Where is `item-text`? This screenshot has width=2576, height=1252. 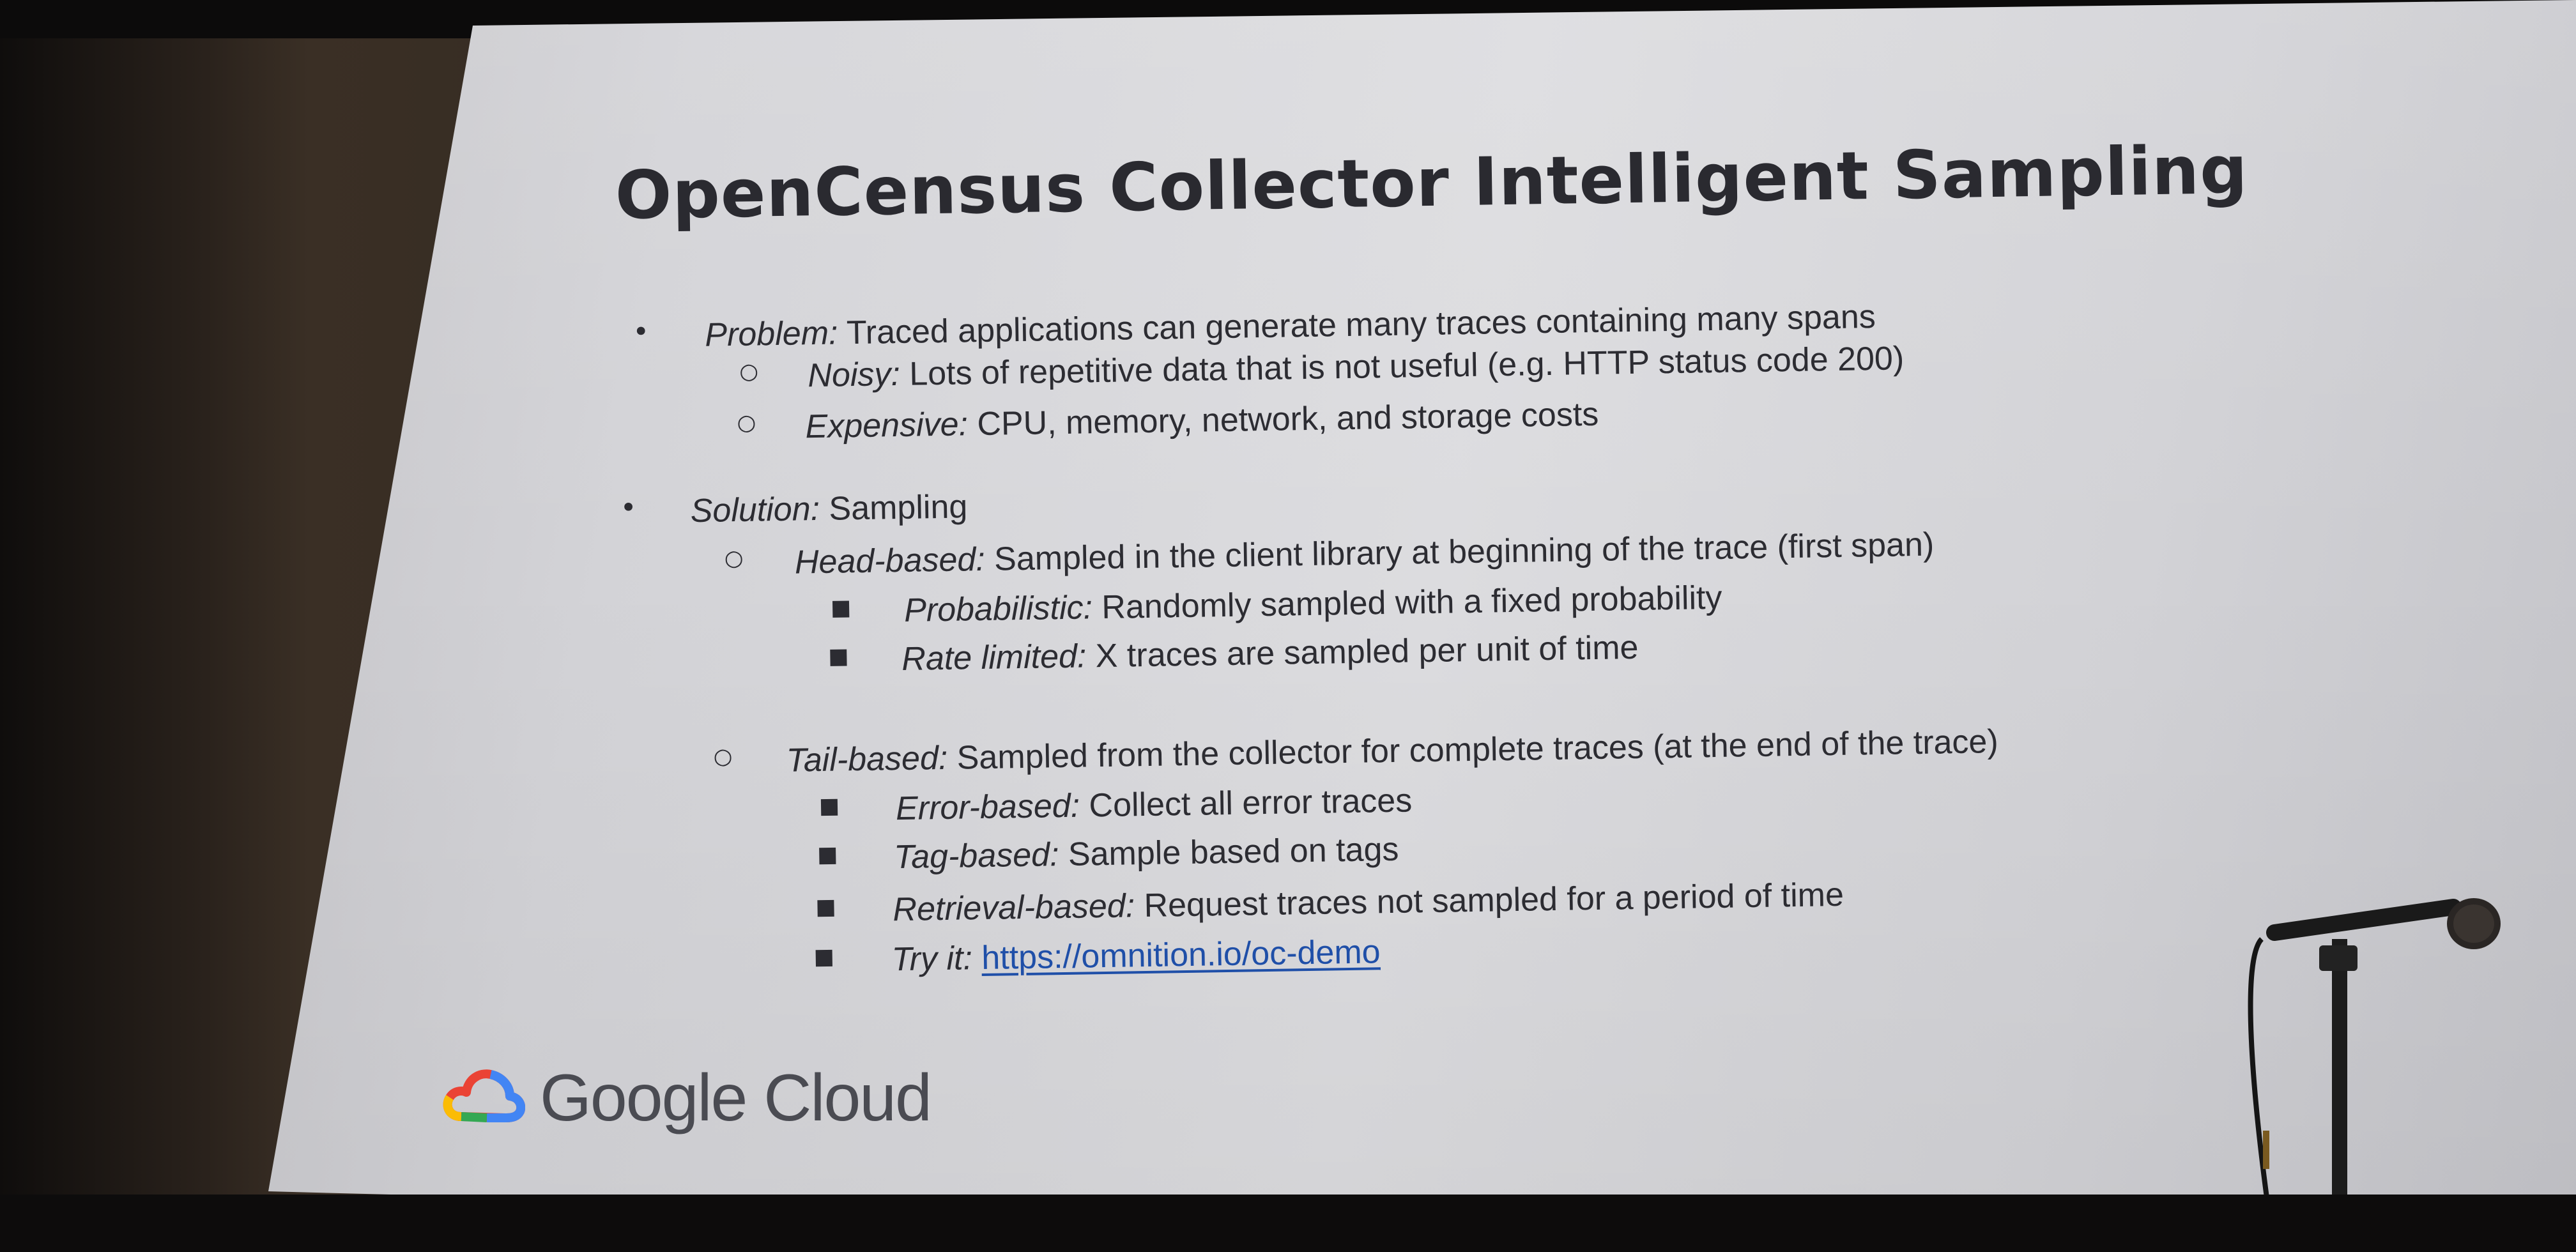 item-text is located at coordinates (976, 958).